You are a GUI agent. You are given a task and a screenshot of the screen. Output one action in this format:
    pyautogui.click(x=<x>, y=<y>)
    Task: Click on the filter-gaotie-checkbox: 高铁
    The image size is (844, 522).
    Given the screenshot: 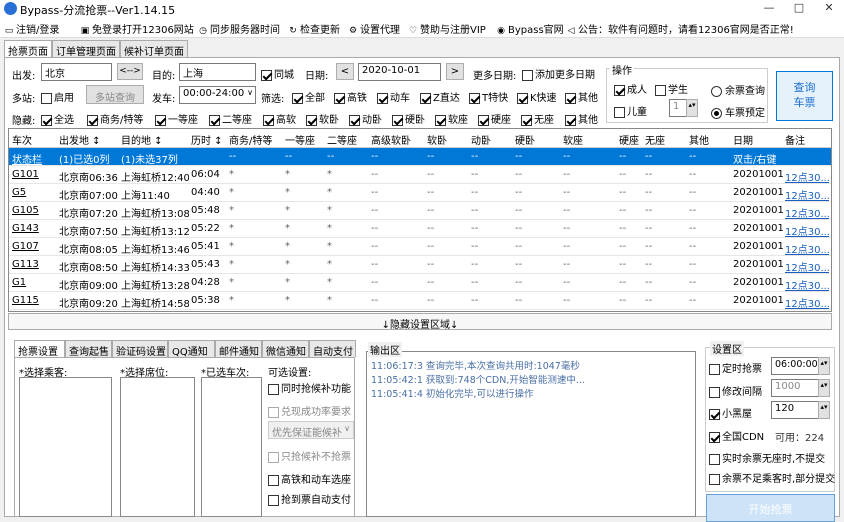 What is the action you would take?
    pyautogui.click(x=350, y=96)
    